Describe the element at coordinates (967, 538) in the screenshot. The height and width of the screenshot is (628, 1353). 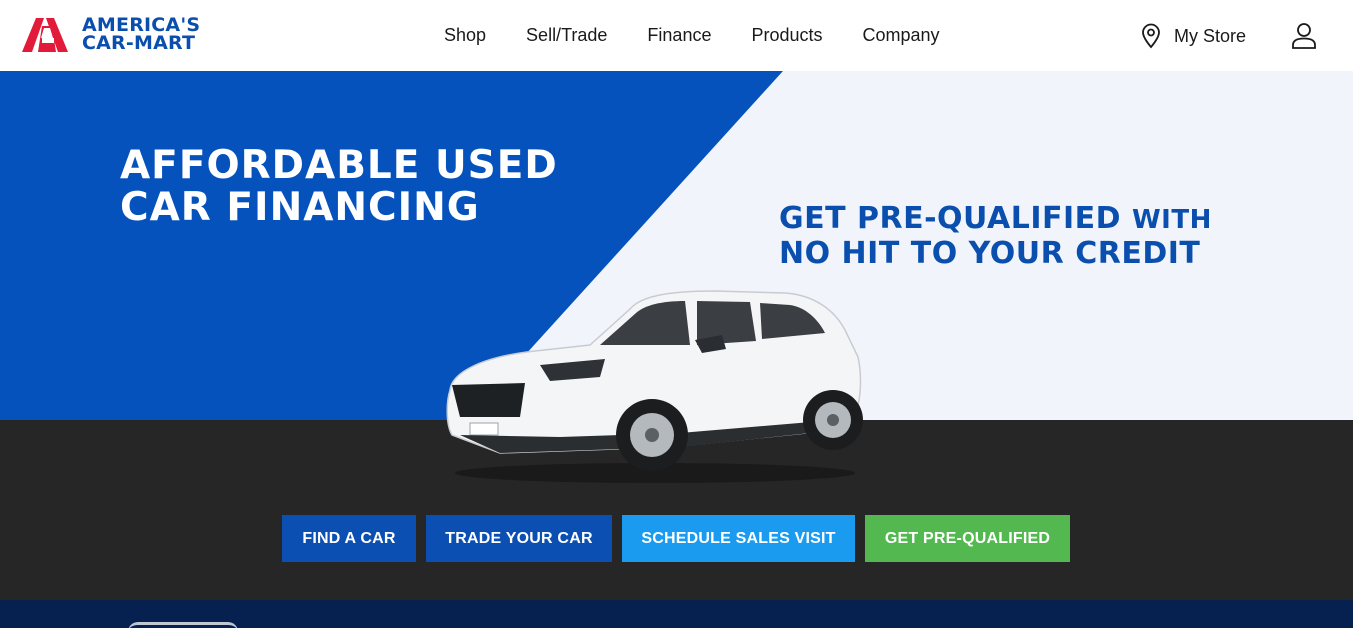
I see `get-pre-qualified-button: GET PRE-QUALIFIED` at that location.